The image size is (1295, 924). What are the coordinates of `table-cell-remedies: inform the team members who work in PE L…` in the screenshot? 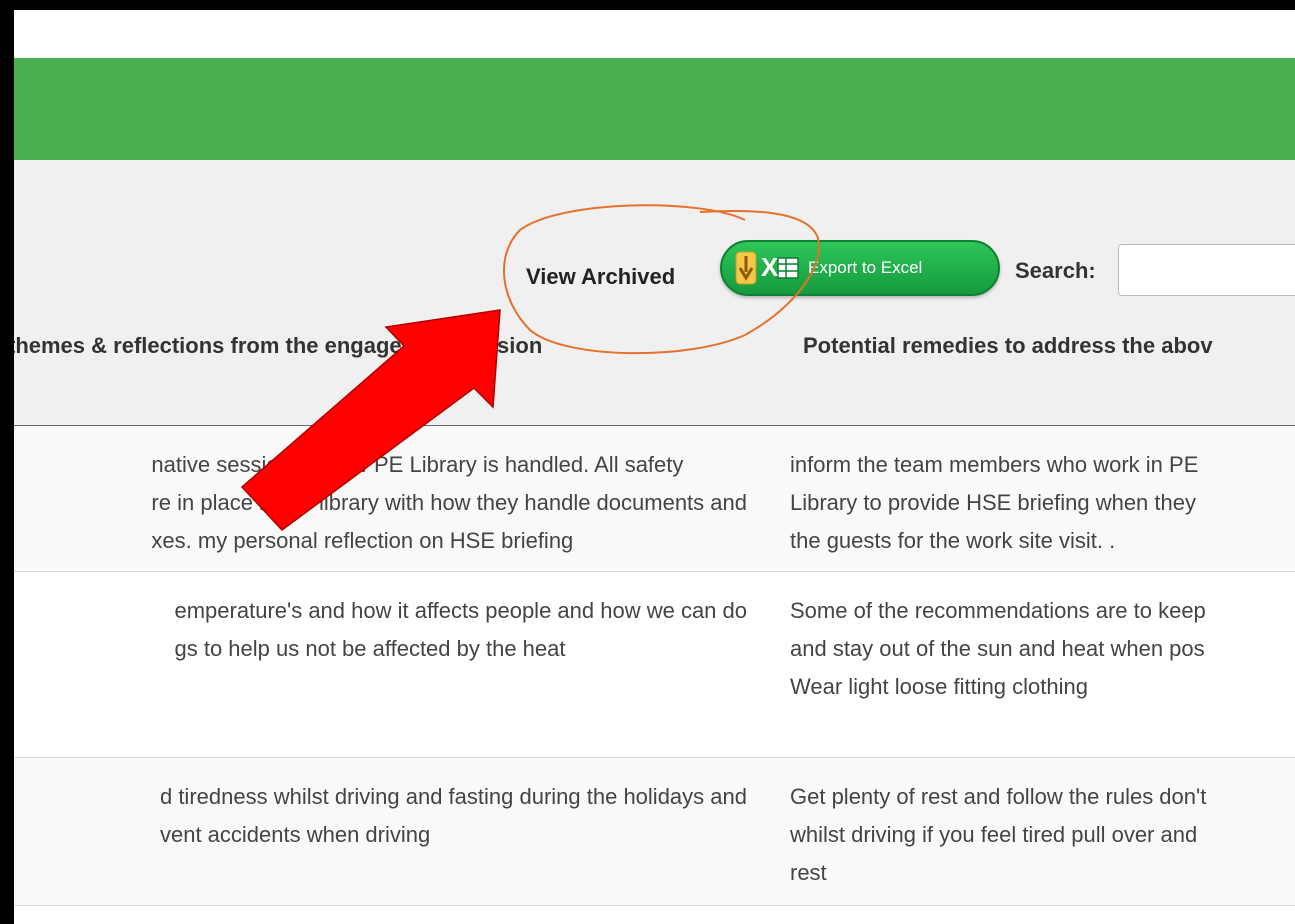 It's located at (994, 502).